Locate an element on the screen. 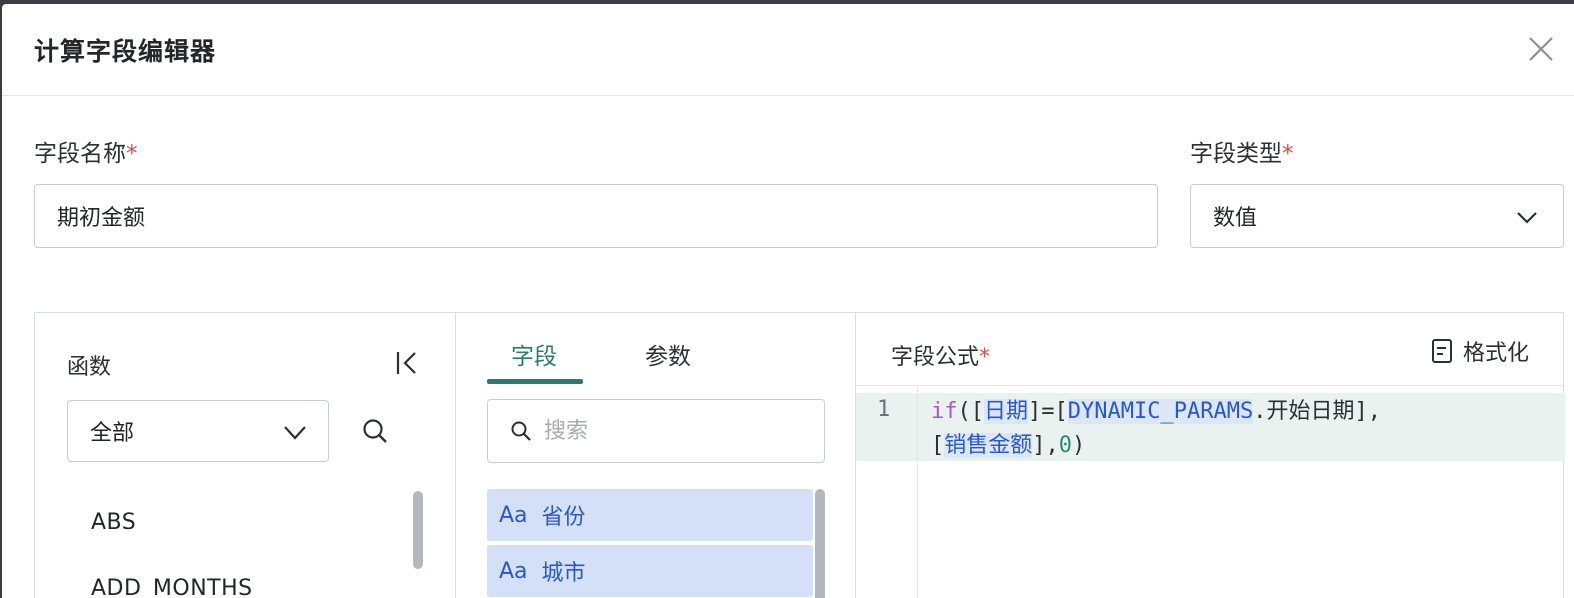 The image size is (1574, 598). formula-editor: if([日期]=[DYNAMIC_PARAMS.开始日期], [销售金额],0) is located at coordinates (1231, 429).